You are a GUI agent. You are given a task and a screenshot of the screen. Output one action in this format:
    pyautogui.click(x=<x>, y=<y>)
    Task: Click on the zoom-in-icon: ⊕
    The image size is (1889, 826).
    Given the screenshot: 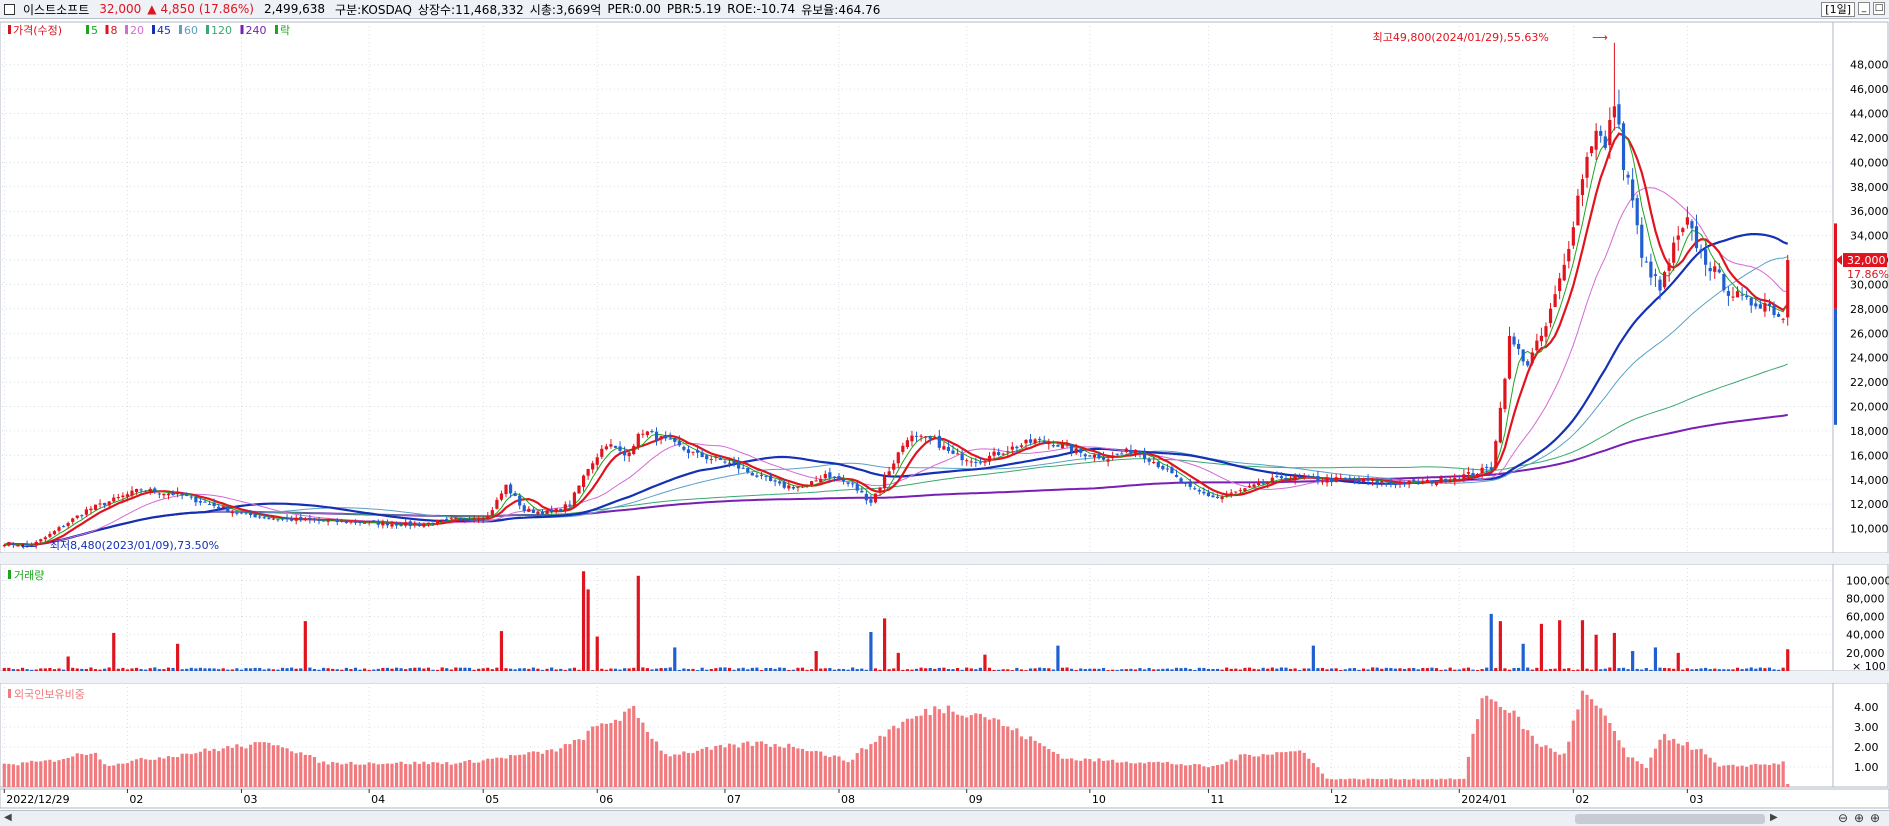 What is the action you would take?
    pyautogui.click(x=1859, y=818)
    